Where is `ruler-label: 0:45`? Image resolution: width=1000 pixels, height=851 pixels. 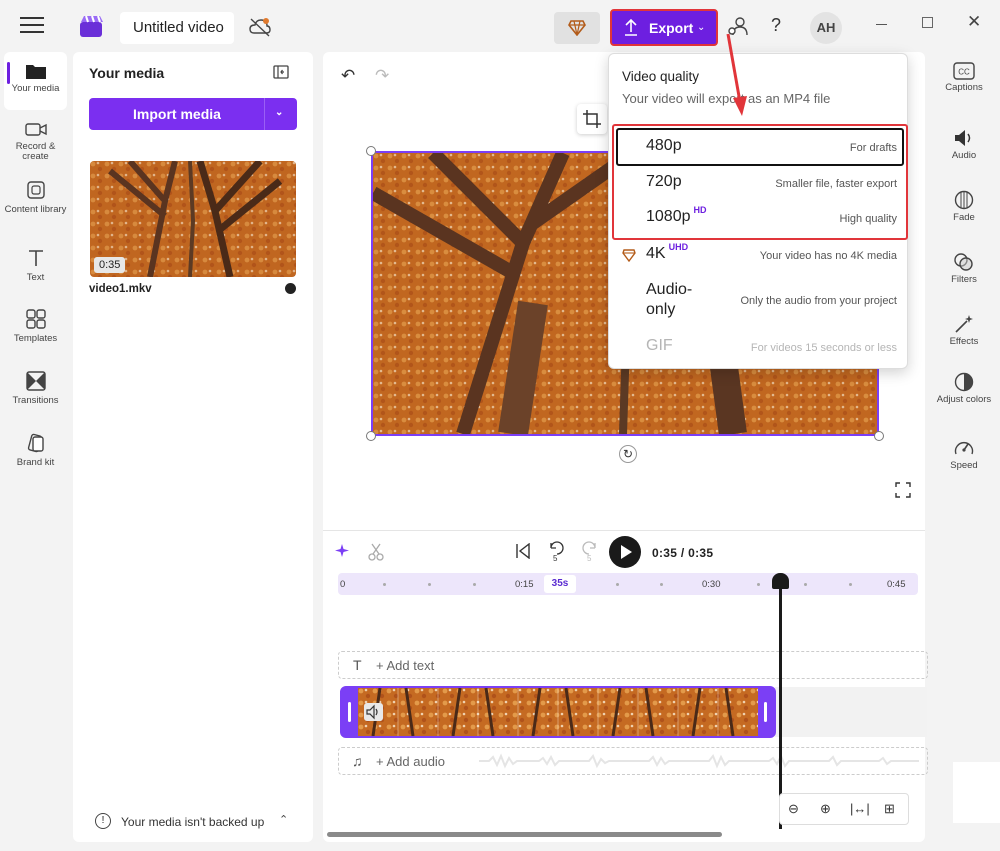
ruler-label: 0:45 is located at coordinates (896, 584).